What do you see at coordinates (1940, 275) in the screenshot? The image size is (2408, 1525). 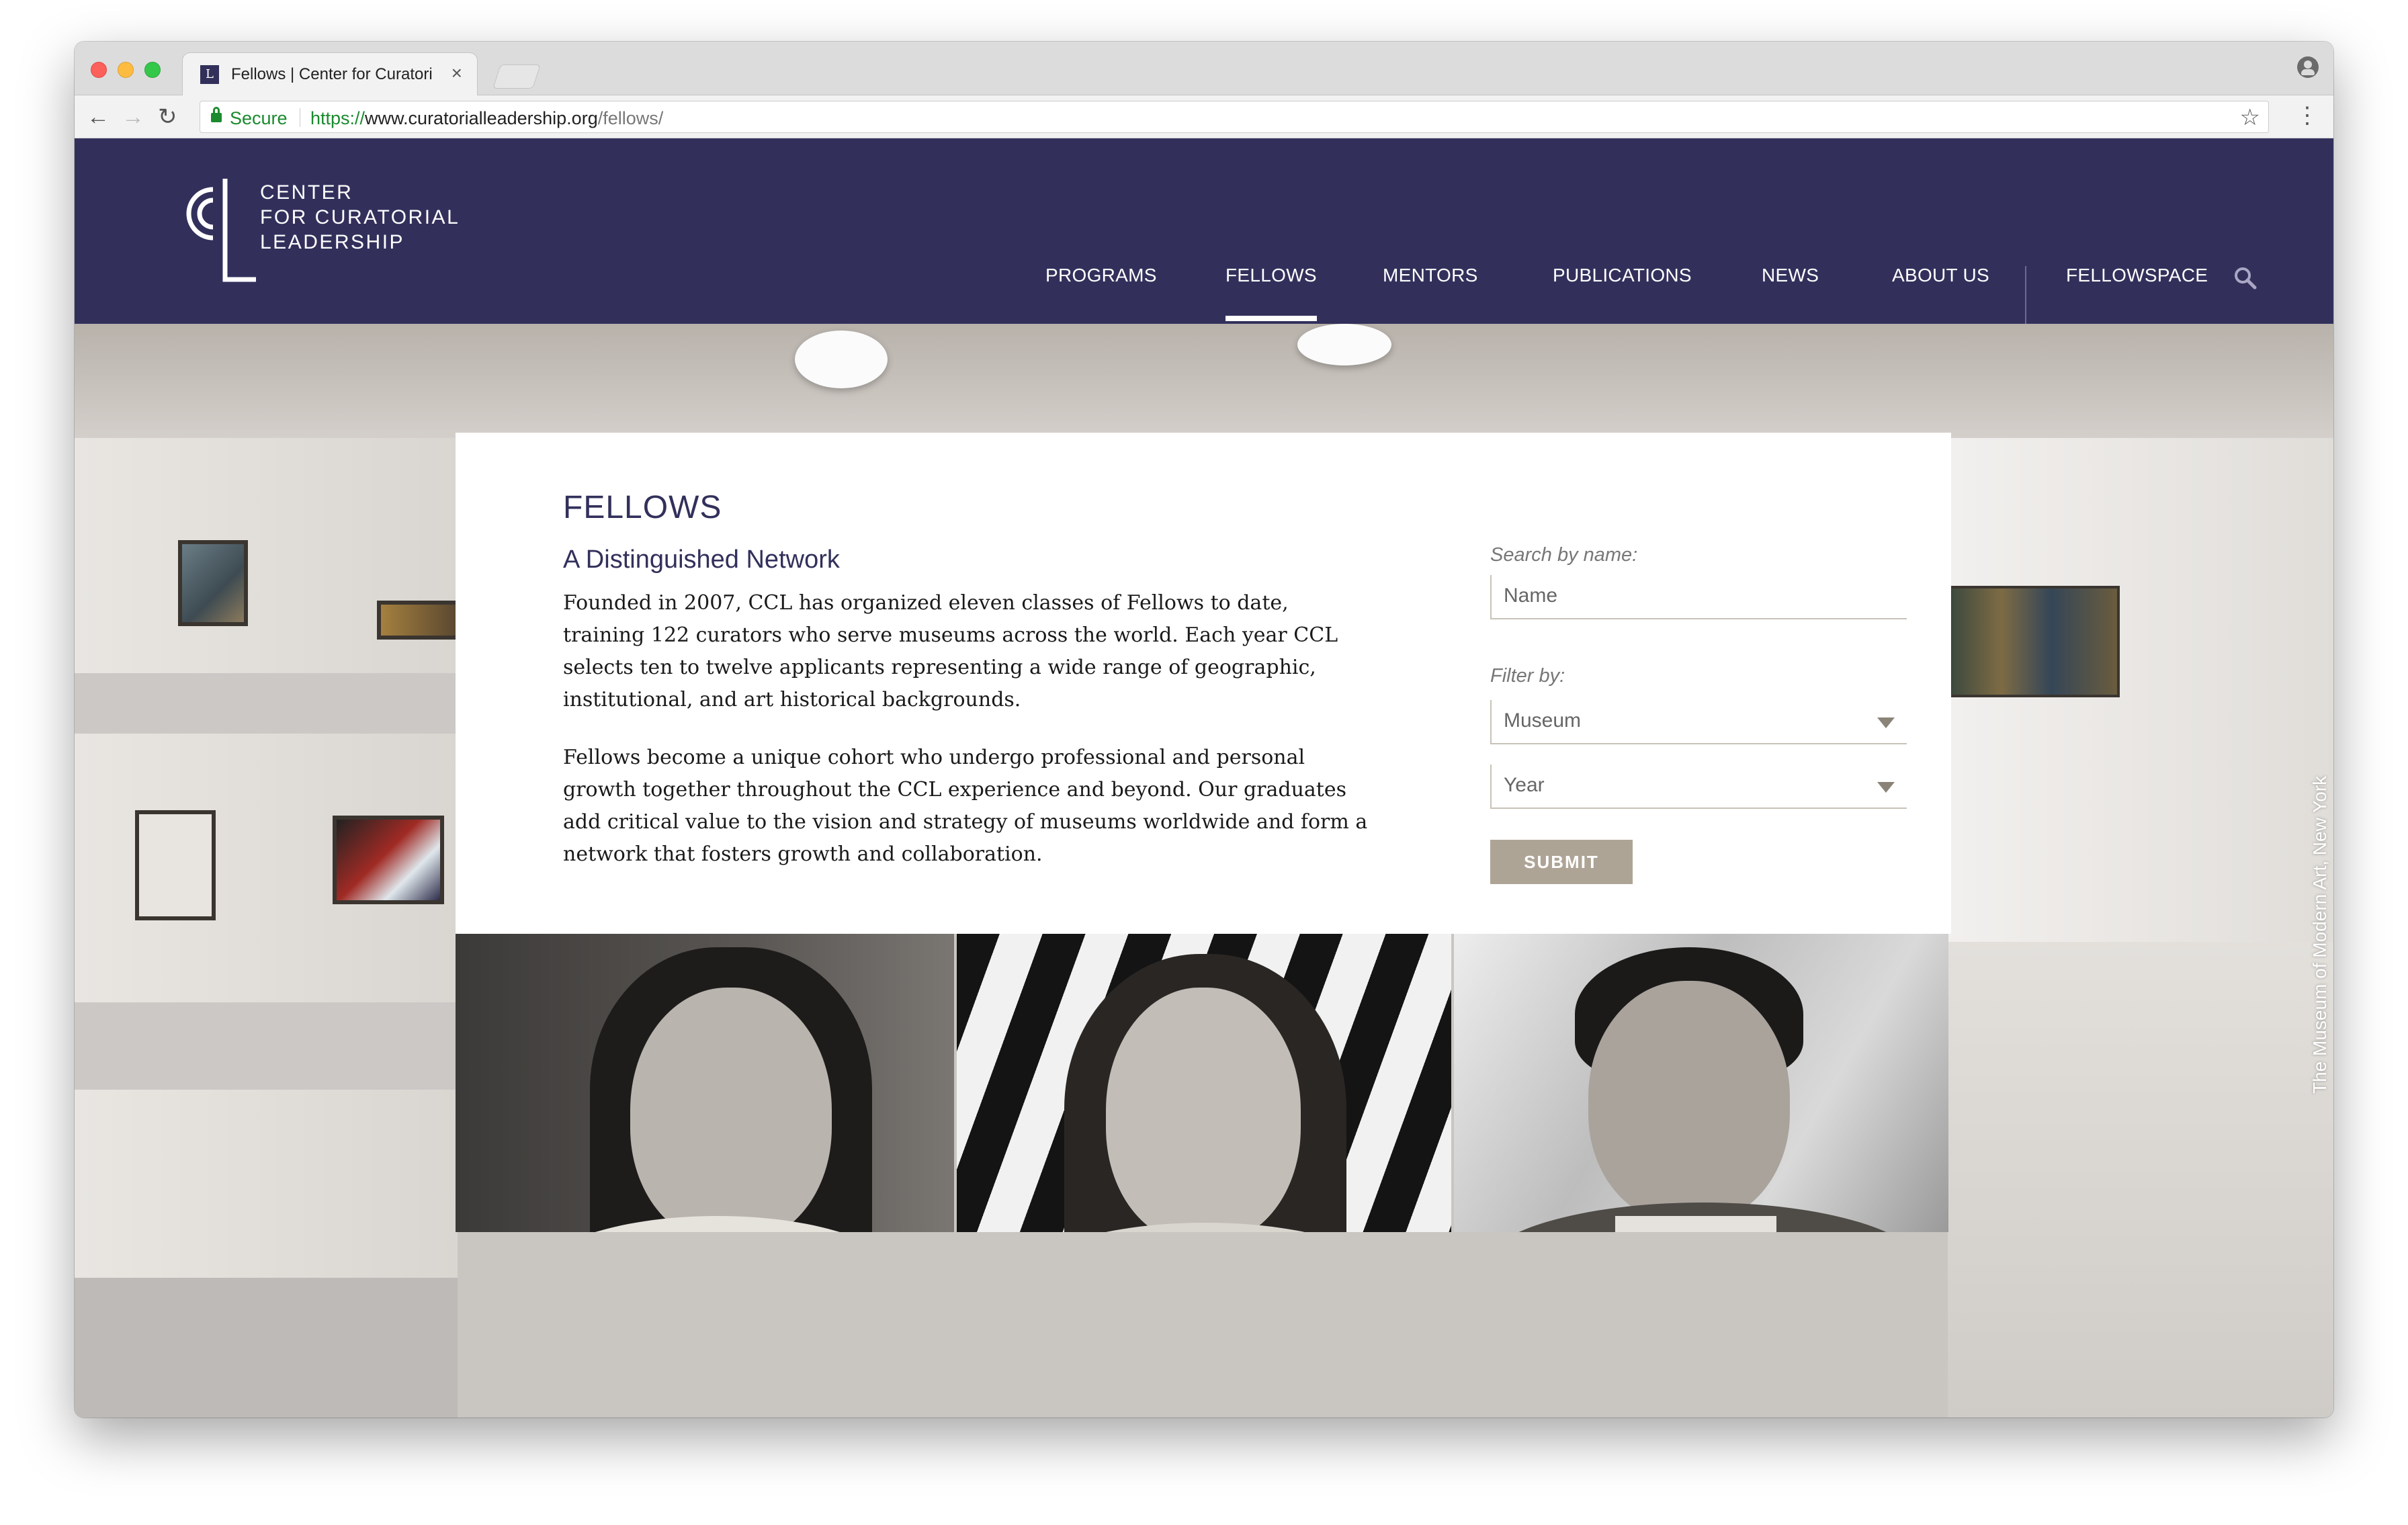 I see `nav-about-us: ABOUT US` at bounding box center [1940, 275].